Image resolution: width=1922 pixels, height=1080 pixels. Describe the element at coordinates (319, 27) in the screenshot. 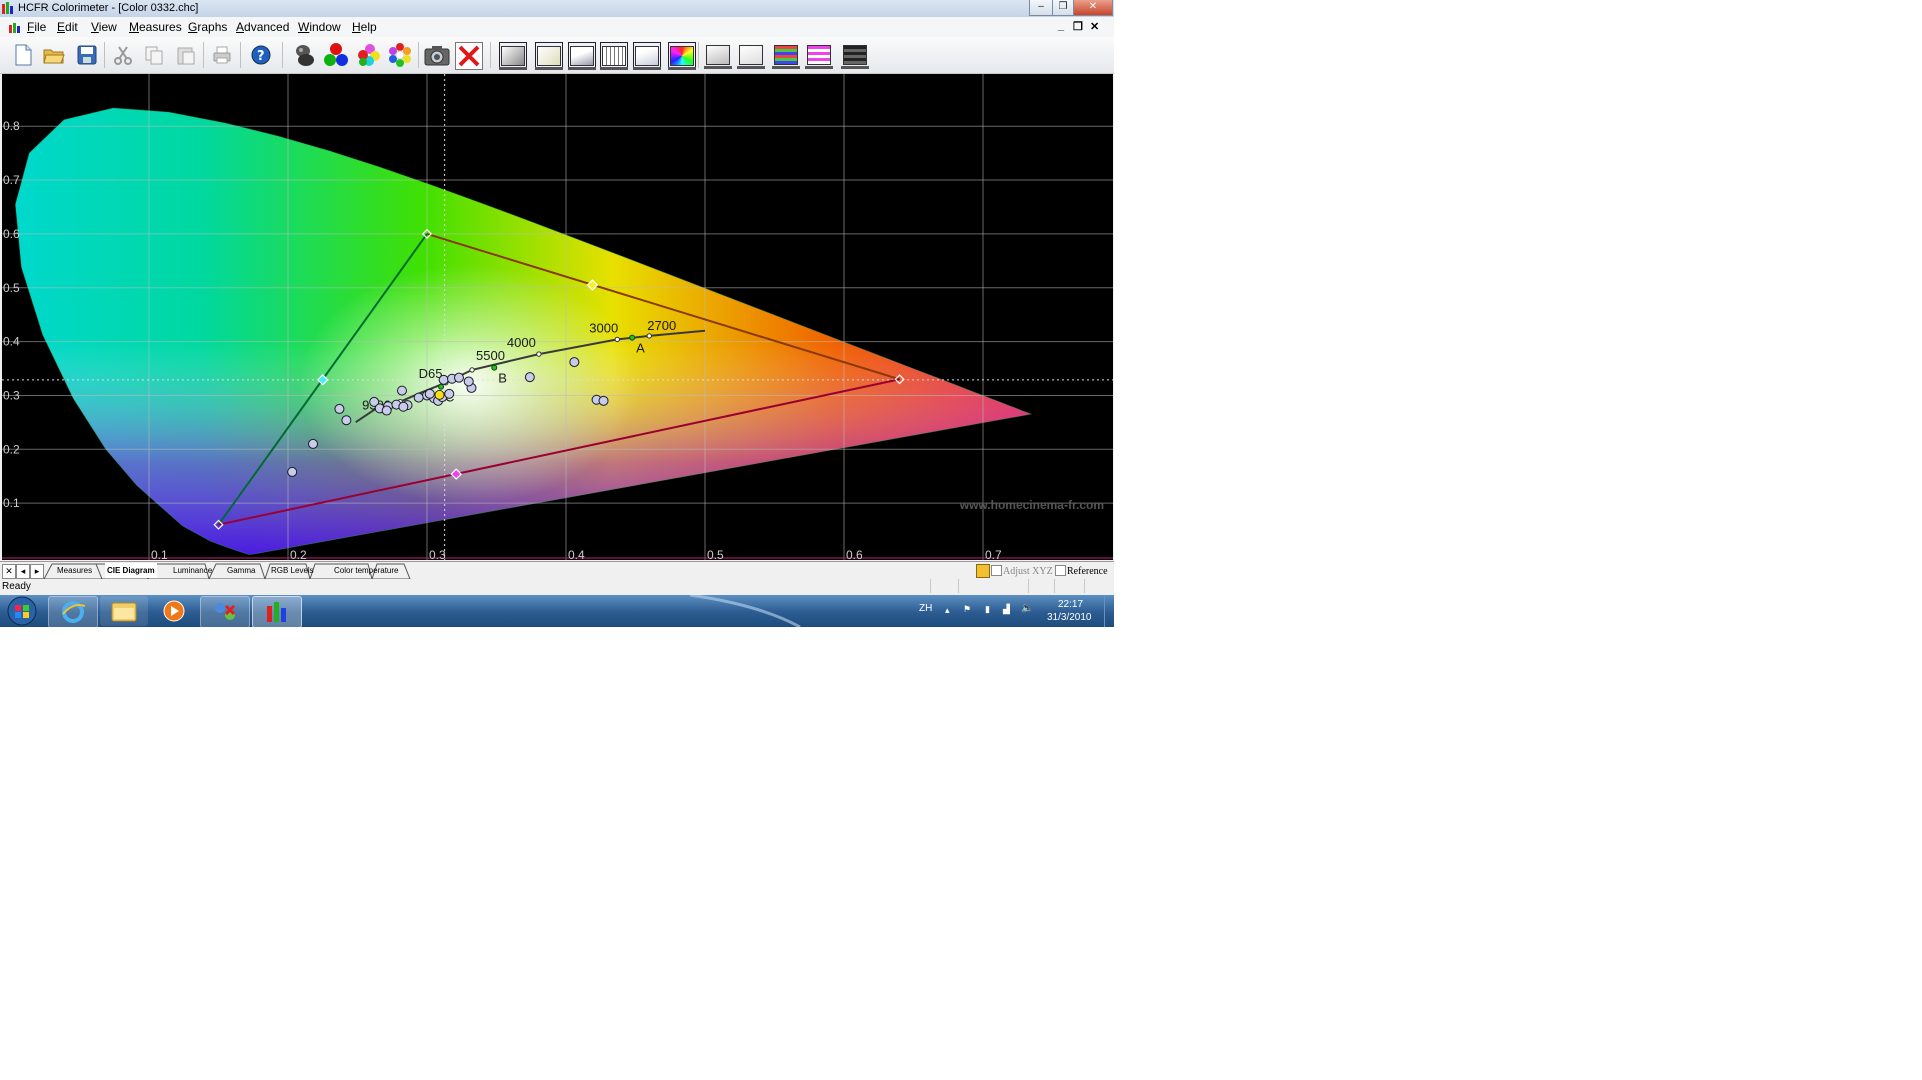

I see `menu-window: Window` at that location.